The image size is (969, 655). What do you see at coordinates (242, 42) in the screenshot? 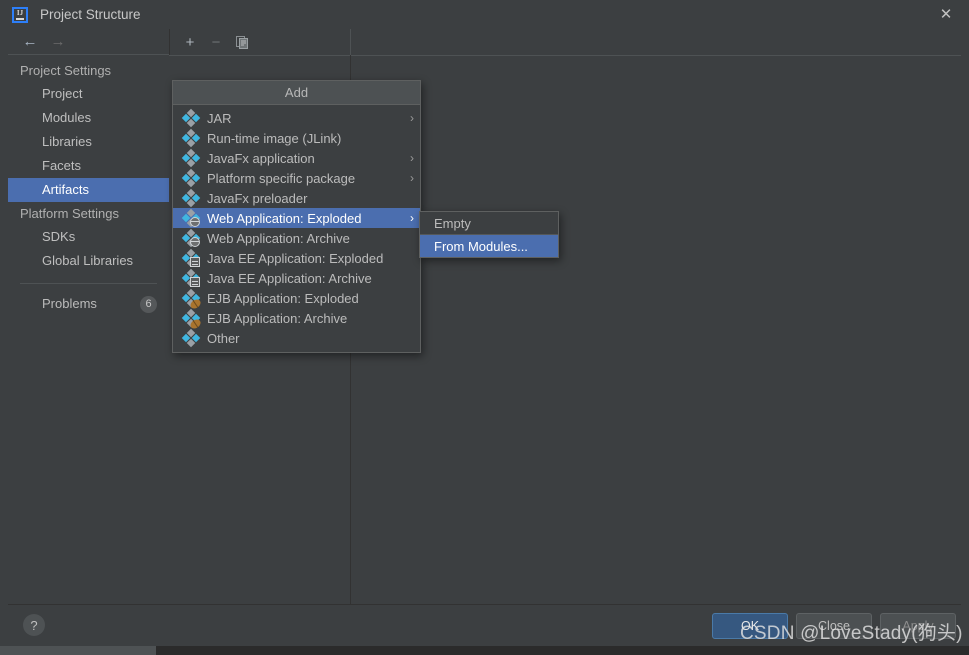
I see `copy-icon` at bounding box center [242, 42].